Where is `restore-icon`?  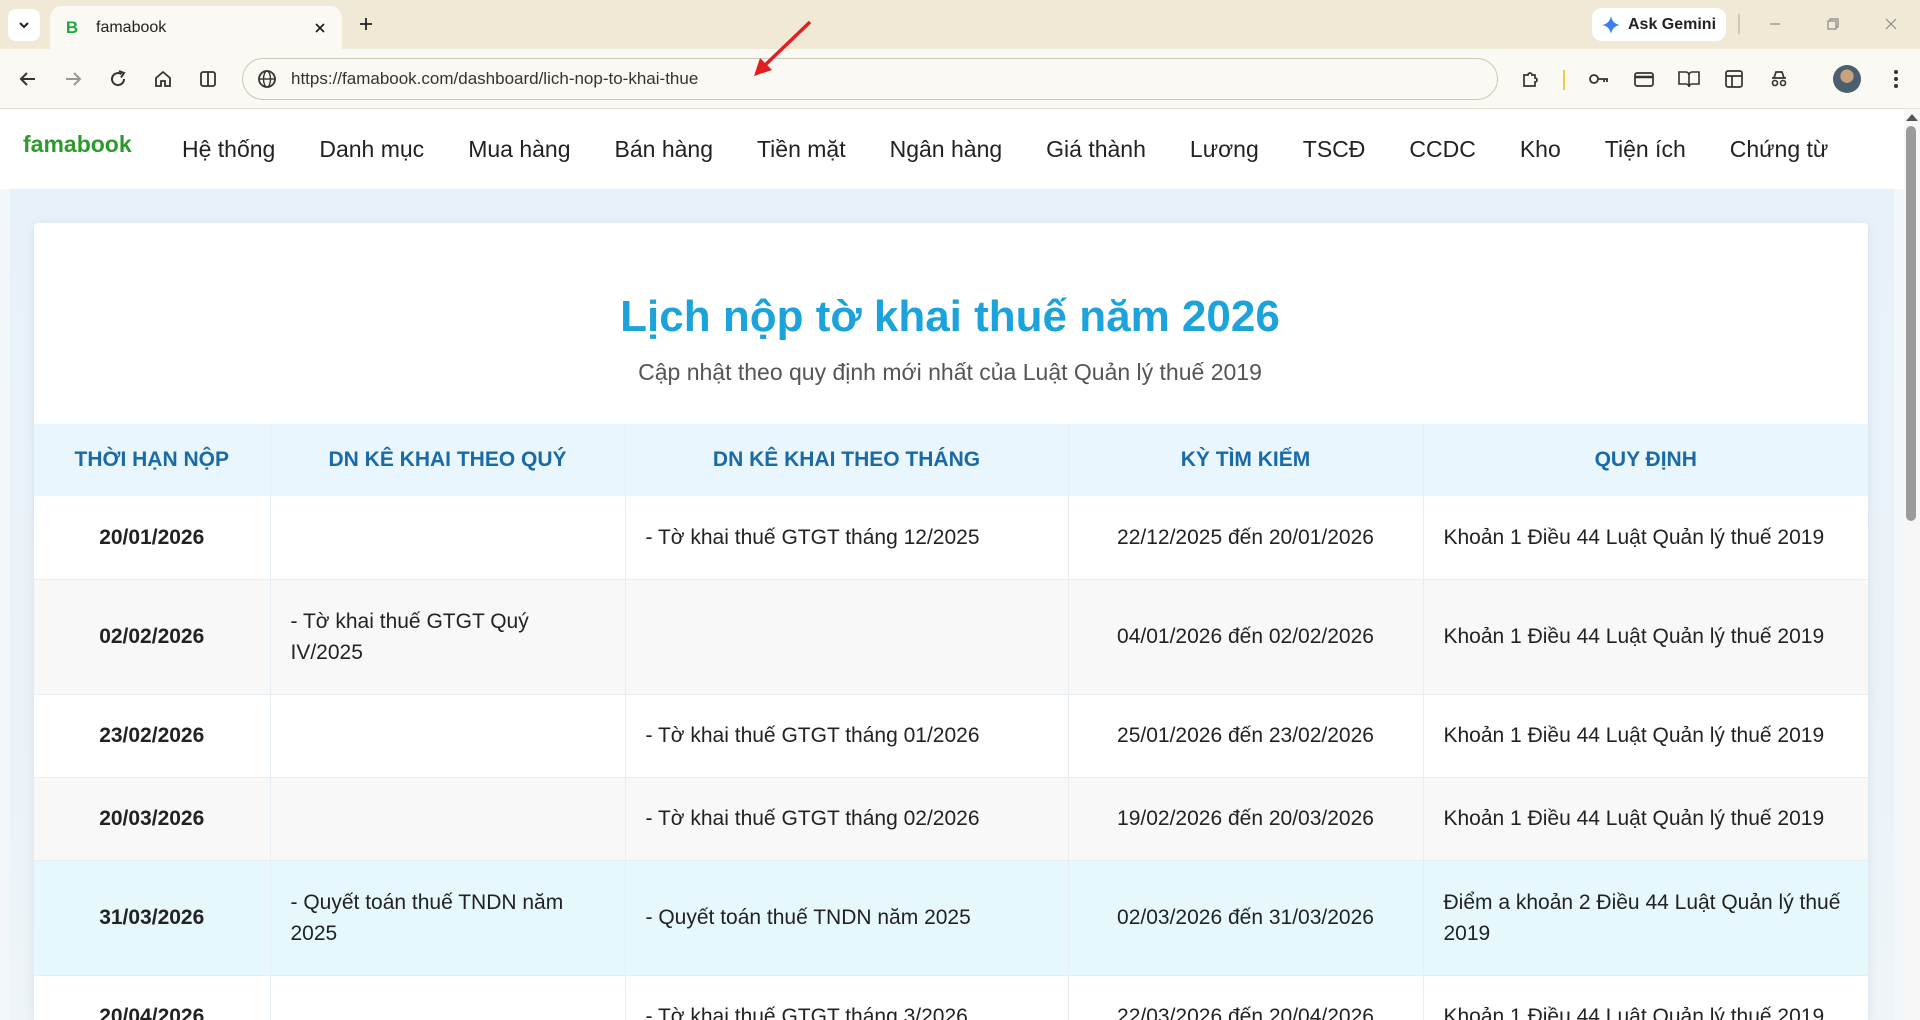 restore-icon is located at coordinates (1833, 24).